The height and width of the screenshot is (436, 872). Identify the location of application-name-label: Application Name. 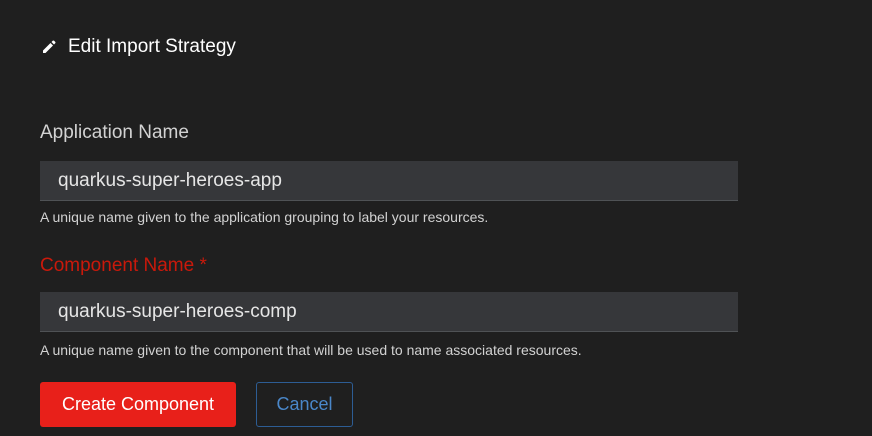
(114, 132).